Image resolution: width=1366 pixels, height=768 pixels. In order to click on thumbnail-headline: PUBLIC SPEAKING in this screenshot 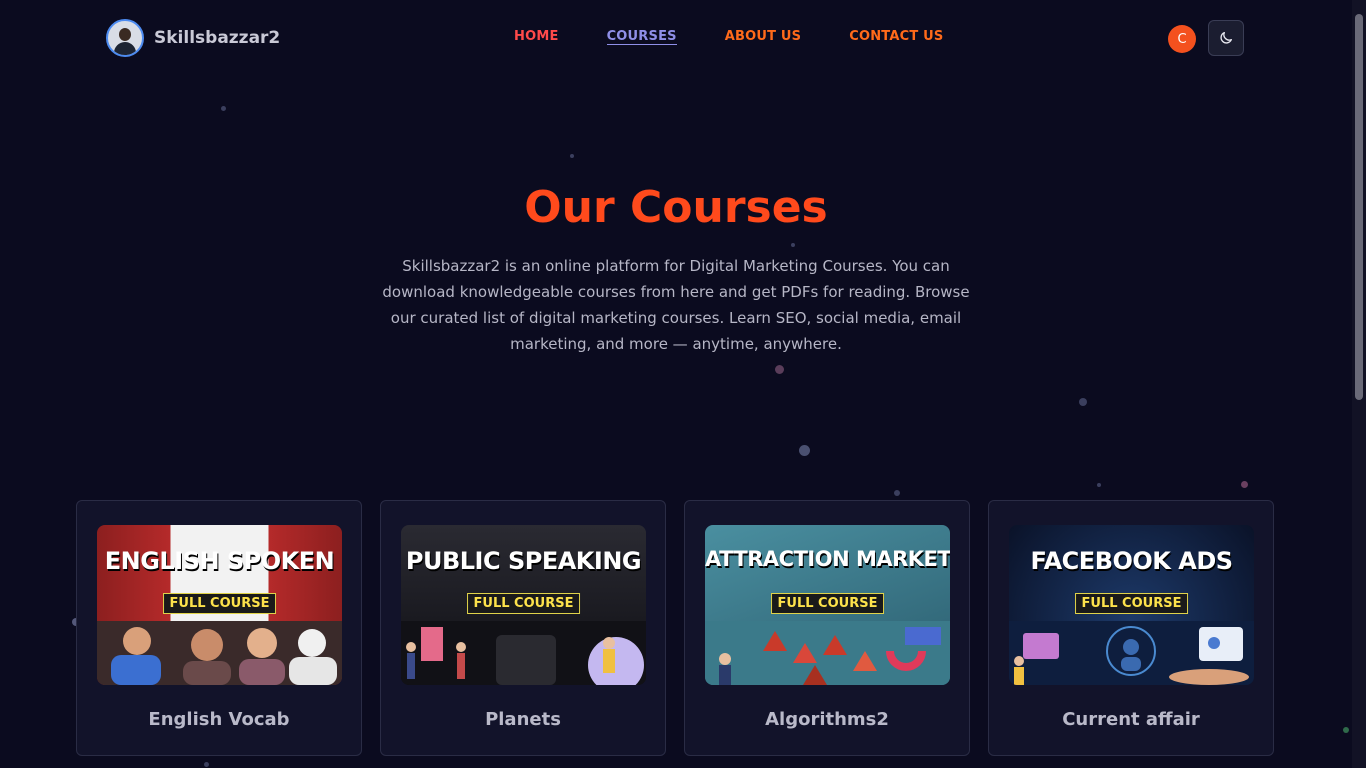, I will do `click(523, 561)`.